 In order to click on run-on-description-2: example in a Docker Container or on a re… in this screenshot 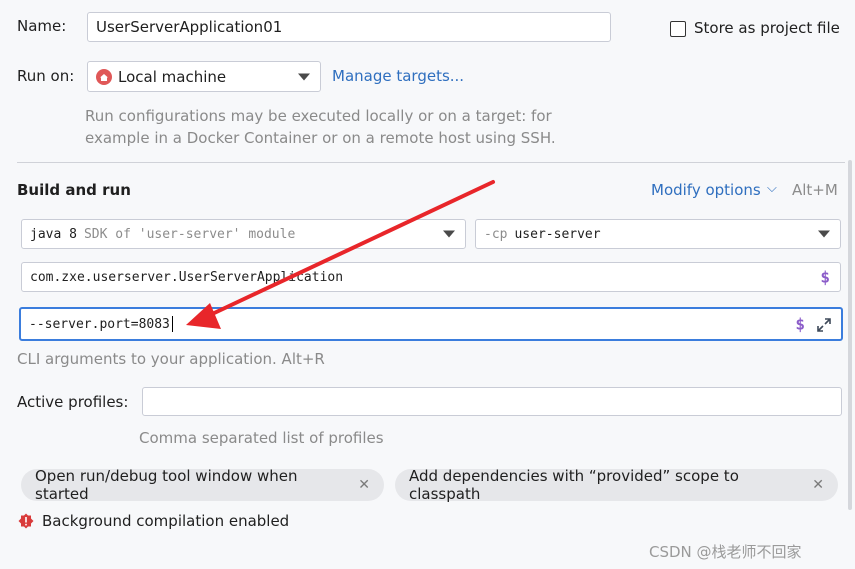, I will do `click(320, 138)`.